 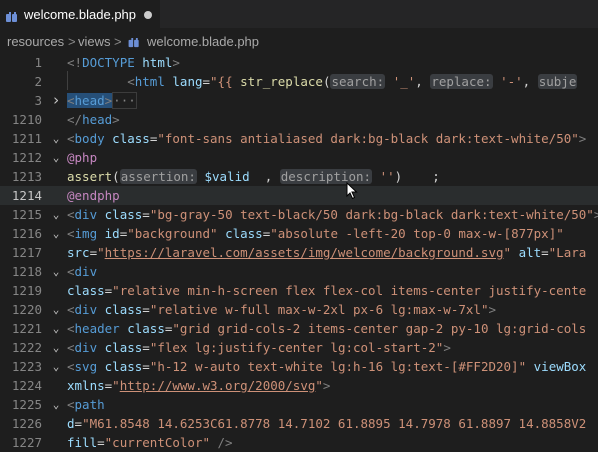 I want to click on breadcrumb-item-file: welcome.blade.php, so click(x=203, y=41).